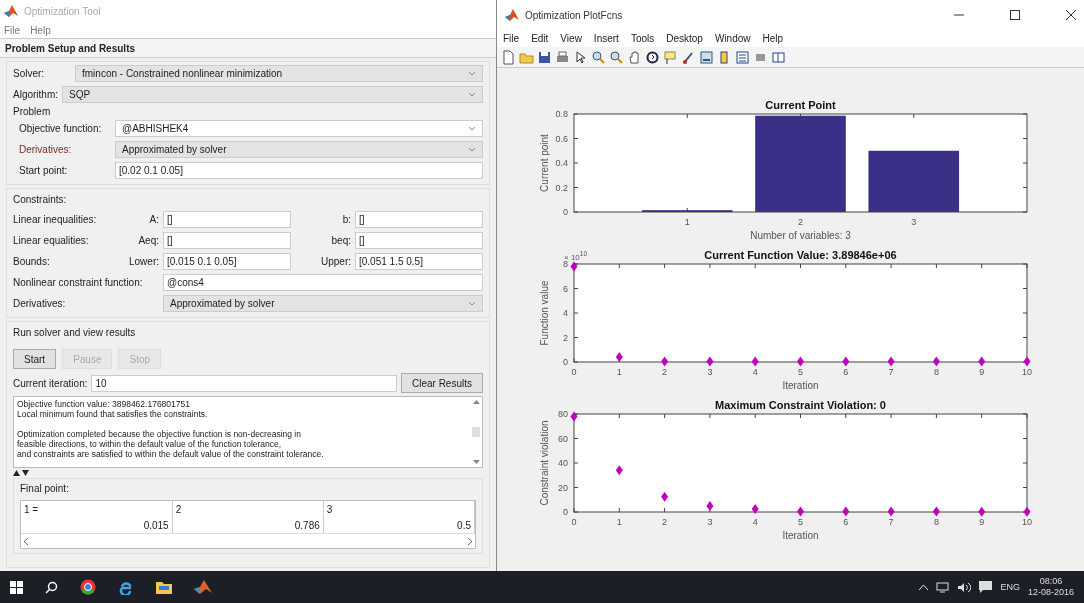 This screenshot has width=1084, height=603. I want to click on new-file-icon, so click(508, 57).